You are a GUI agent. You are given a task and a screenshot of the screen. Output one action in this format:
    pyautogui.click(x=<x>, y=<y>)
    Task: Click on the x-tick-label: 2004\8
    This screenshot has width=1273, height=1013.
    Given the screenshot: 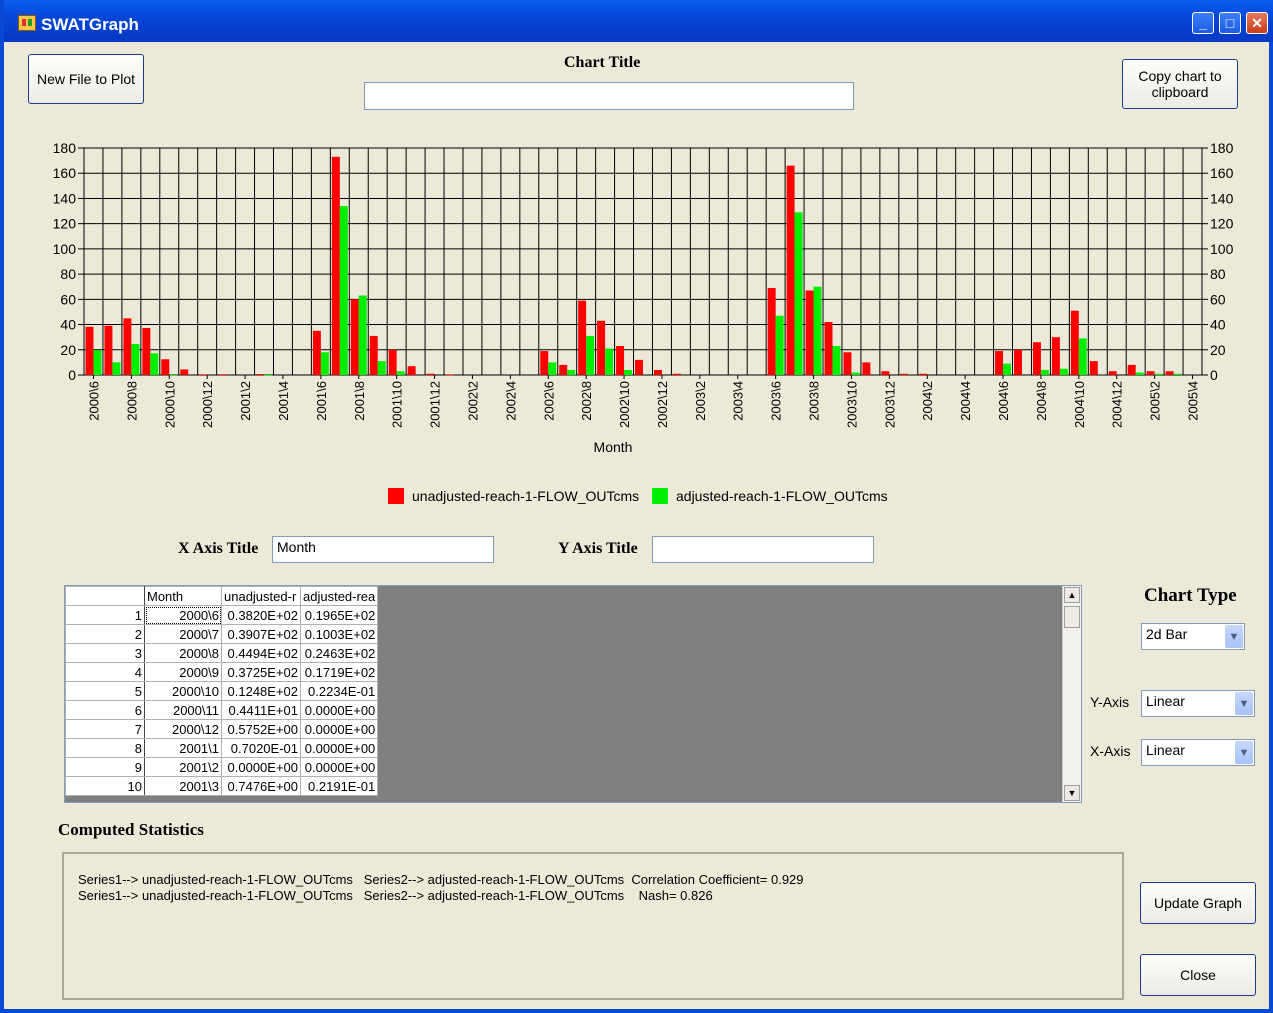 What is the action you would take?
    pyautogui.click(x=1041, y=401)
    